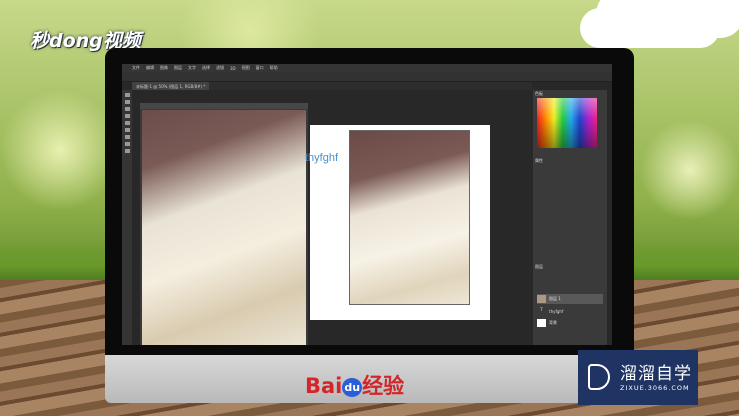  Describe the element at coordinates (409, 217) in the screenshot. I see `placed-photo-layer` at that location.